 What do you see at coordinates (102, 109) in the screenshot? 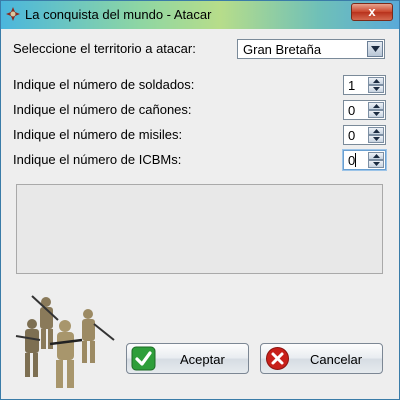
I see `cannons-label: Indique el número de cañones:` at bounding box center [102, 109].